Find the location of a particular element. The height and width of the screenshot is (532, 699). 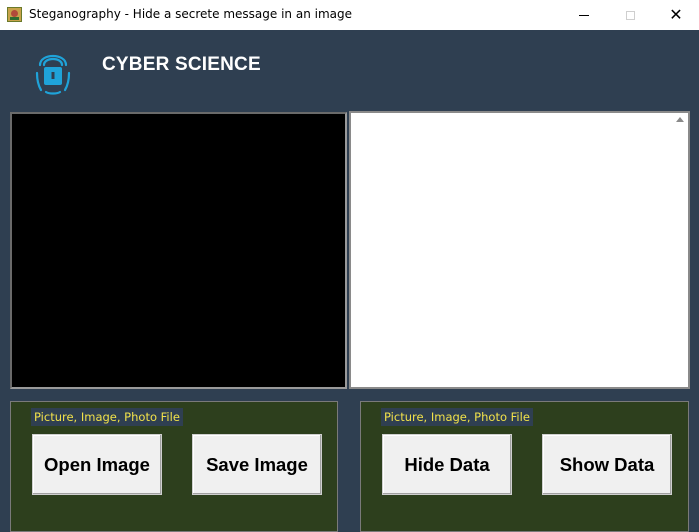

scroll-up-icon is located at coordinates (680, 119).